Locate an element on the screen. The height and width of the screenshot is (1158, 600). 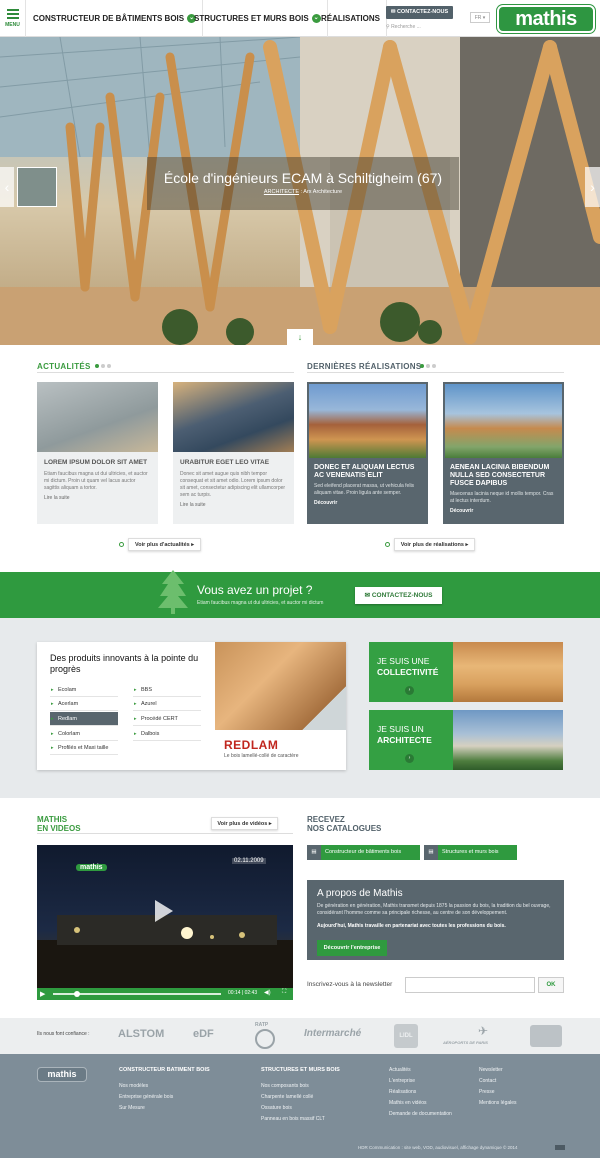
nav-realisations: RÉALISATIONS is located at coordinates (351, 18).